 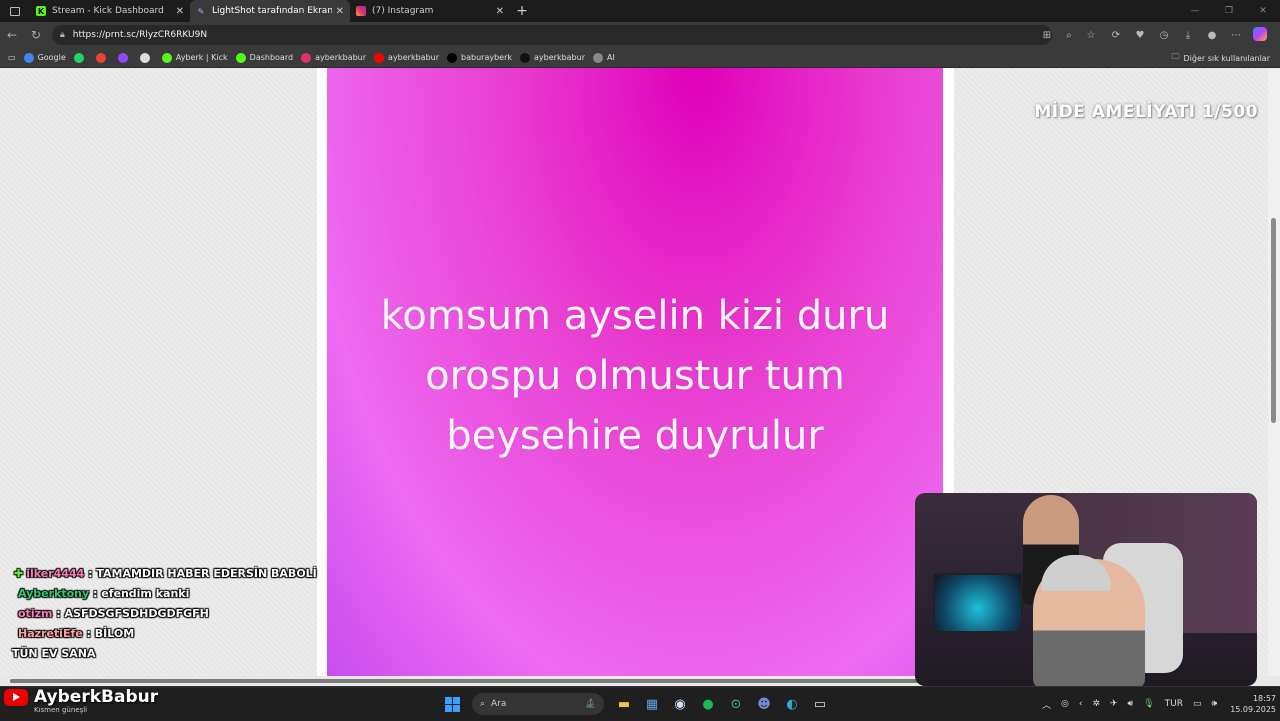 What do you see at coordinates (1174, 704) in the screenshot?
I see `language-indicator: TUR` at bounding box center [1174, 704].